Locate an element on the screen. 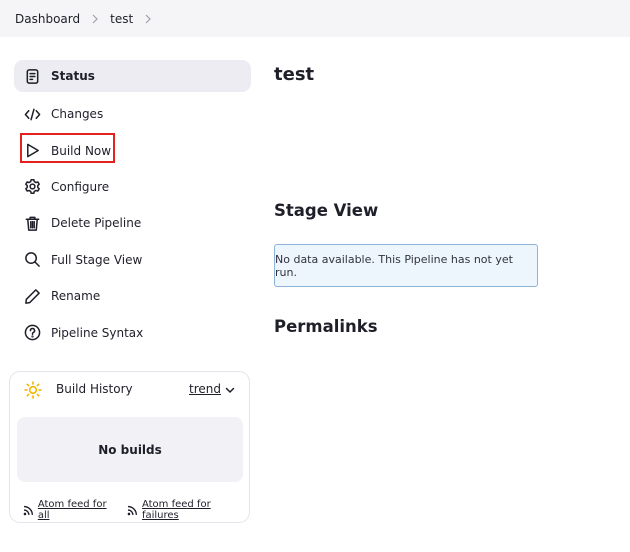 This screenshot has height=552, width=630. help-icon is located at coordinates (32, 333).